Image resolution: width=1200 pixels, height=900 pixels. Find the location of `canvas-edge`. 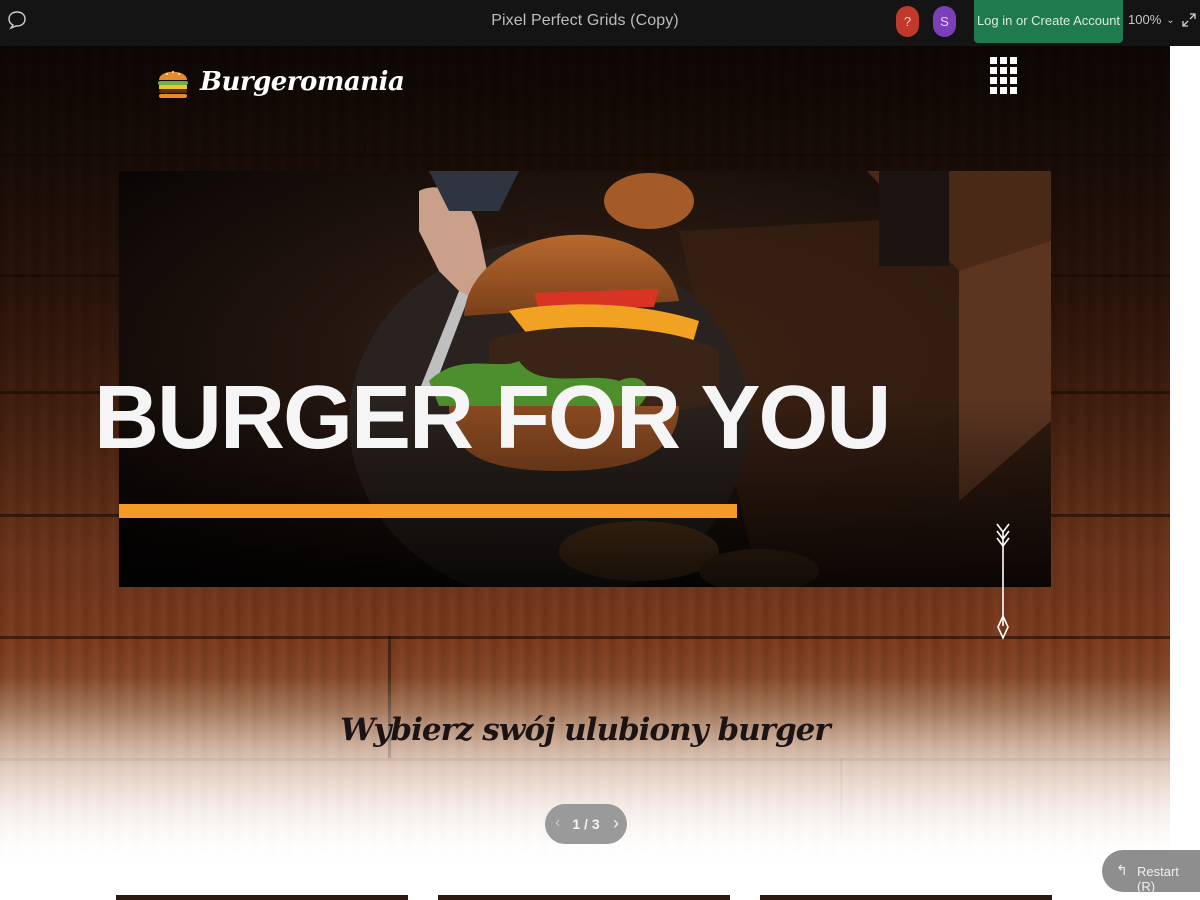

canvas-edge is located at coordinates (1185, 473).